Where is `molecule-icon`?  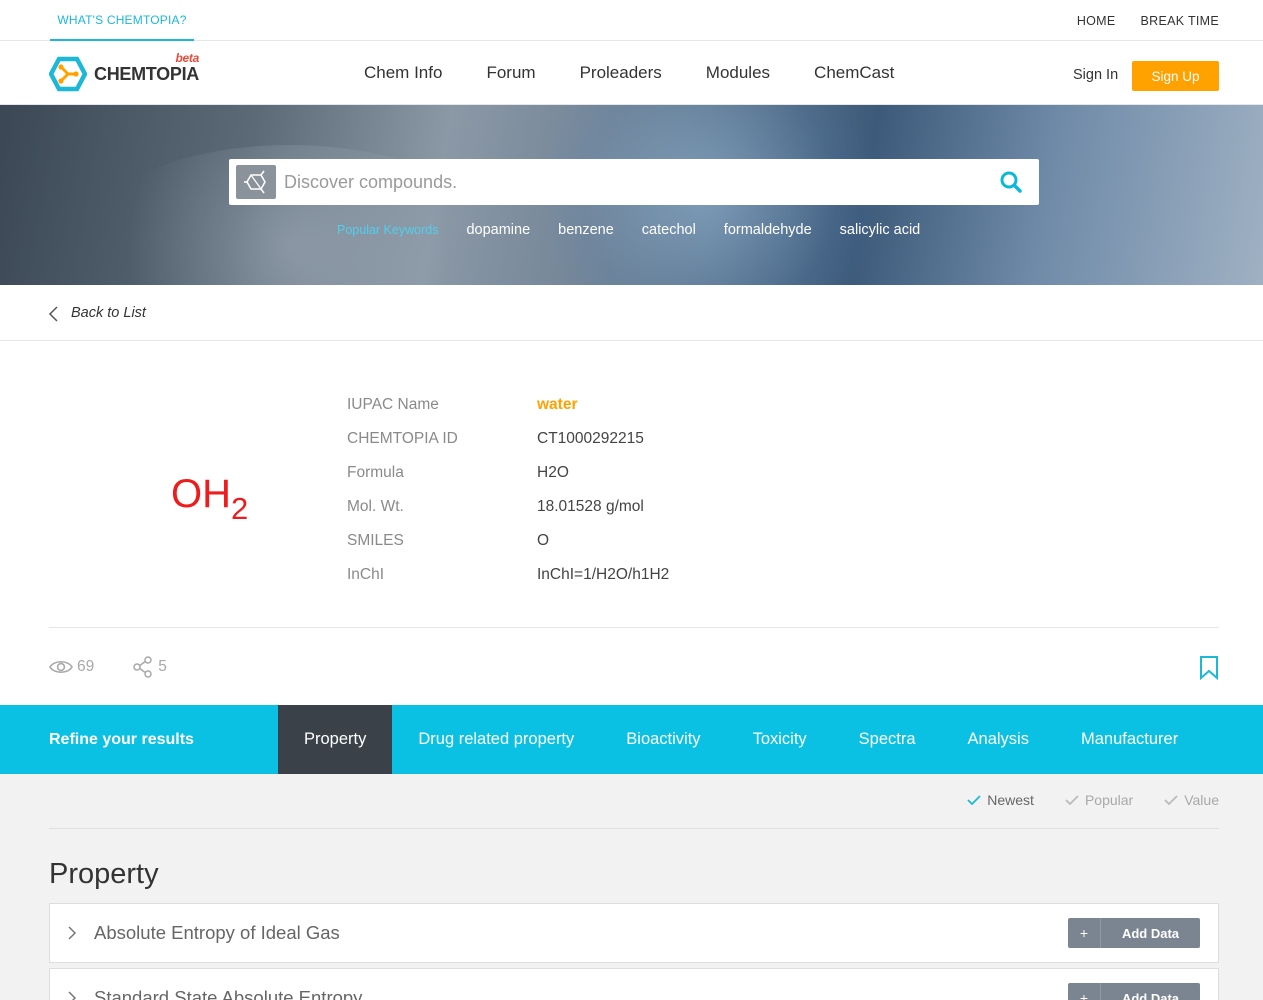 molecule-icon is located at coordinates (255, 182).